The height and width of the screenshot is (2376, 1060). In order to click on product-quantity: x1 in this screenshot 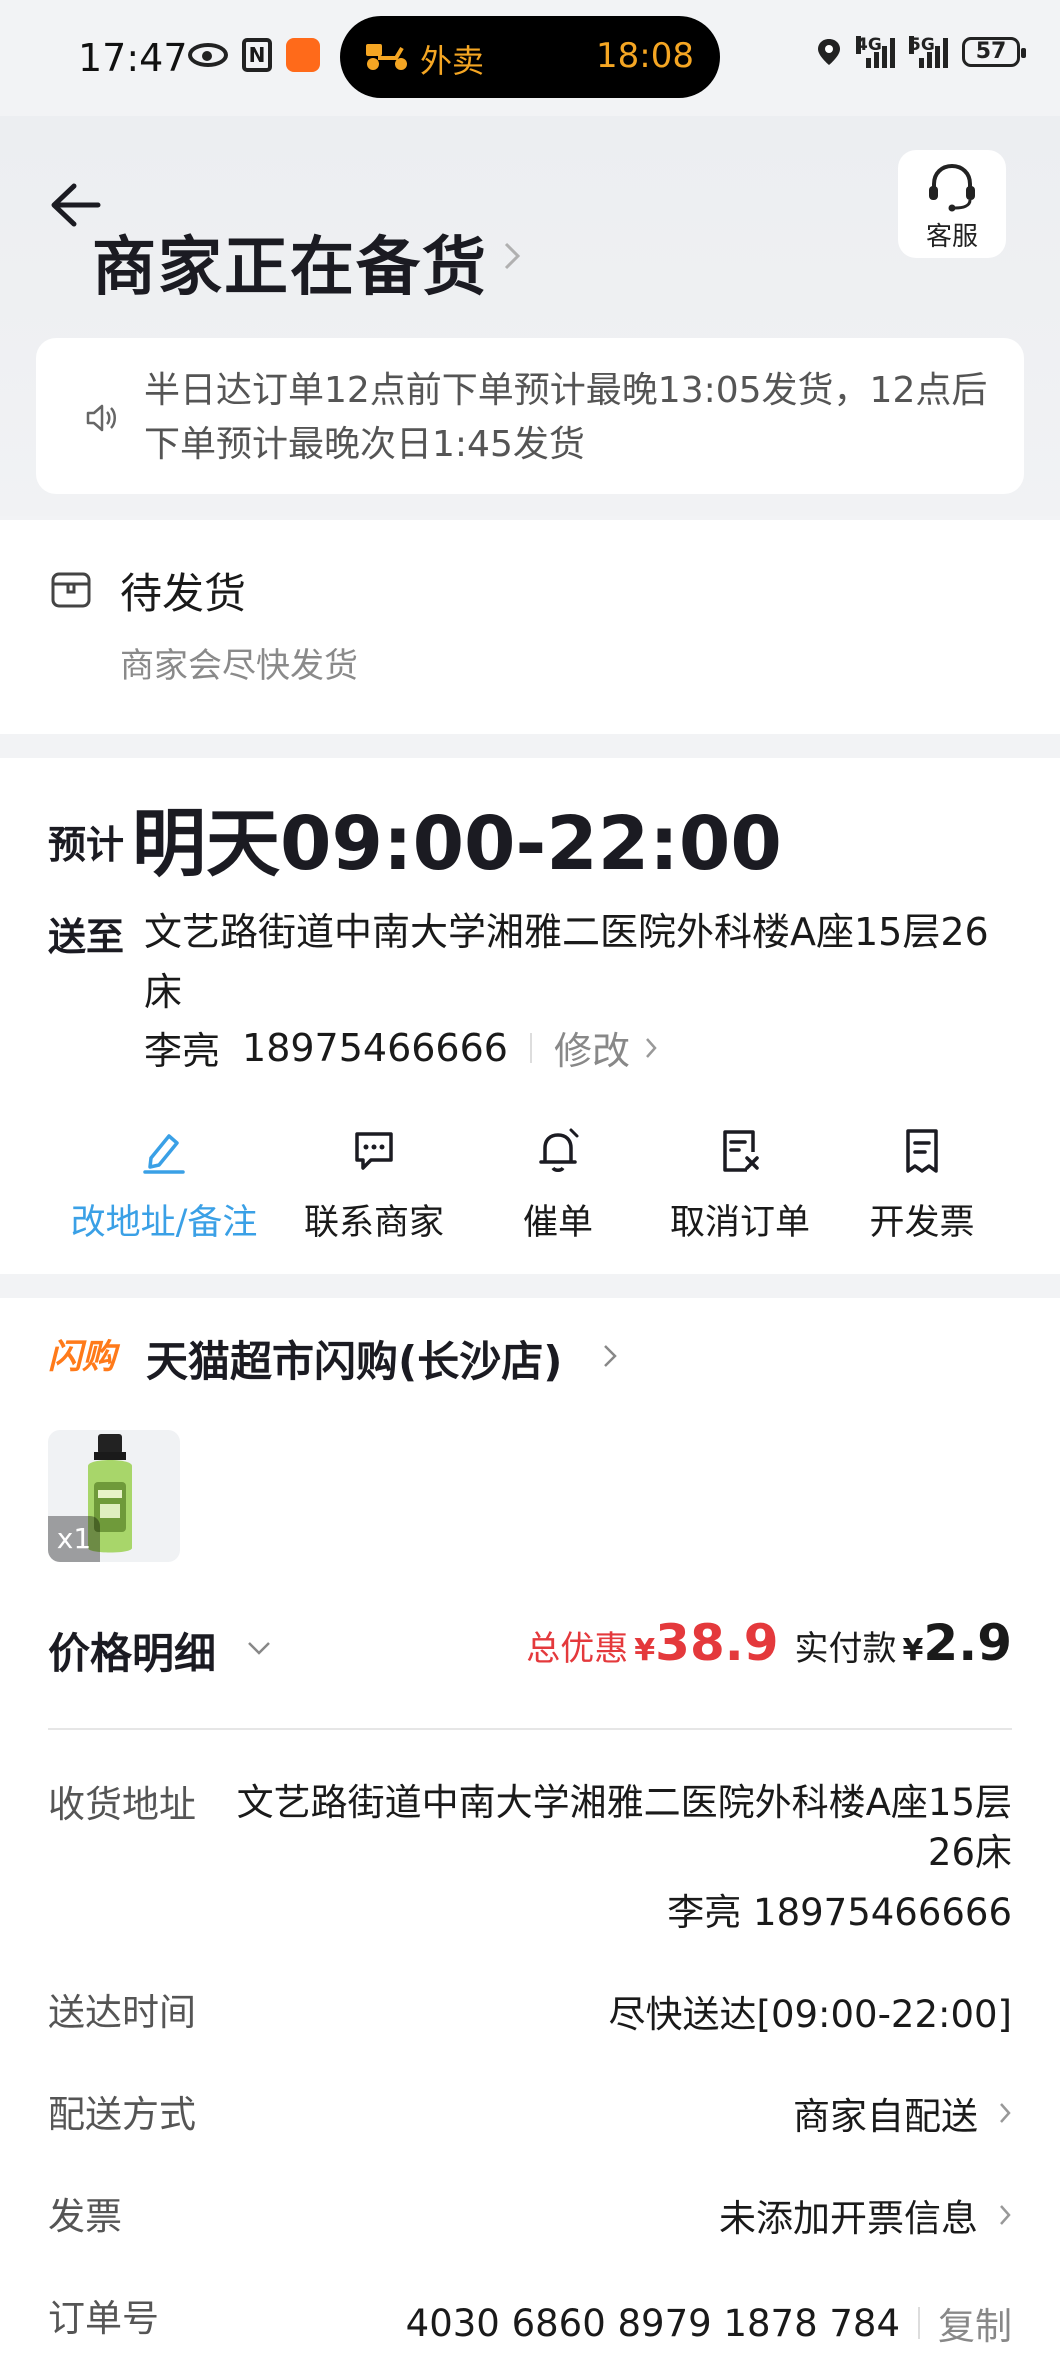, I will do `click(74, 1539)`.